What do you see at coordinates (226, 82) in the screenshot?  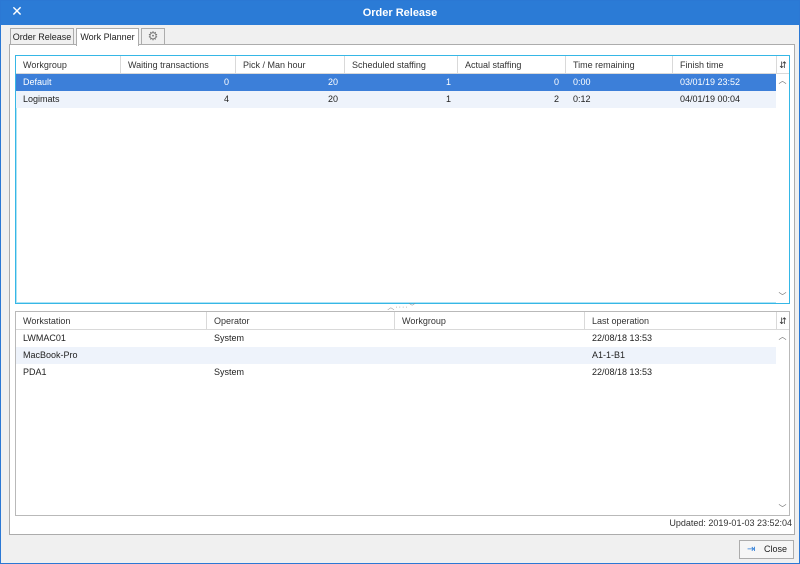 I see `cell-waiting-transactions: 0` at bounding box center [226, 82].